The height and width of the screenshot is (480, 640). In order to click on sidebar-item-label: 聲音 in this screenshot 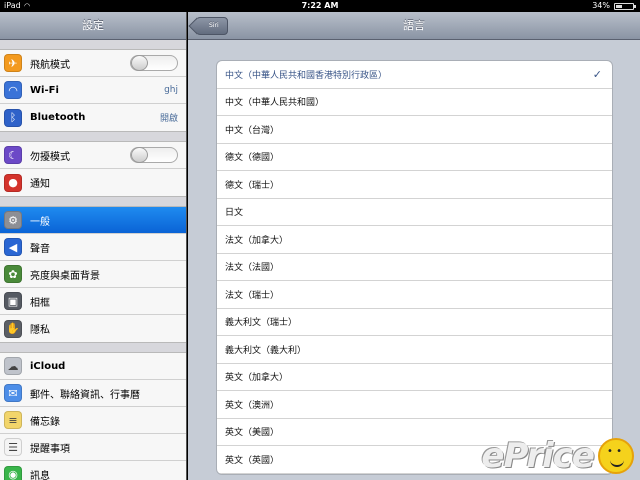, I will do `click(40, 249)`.